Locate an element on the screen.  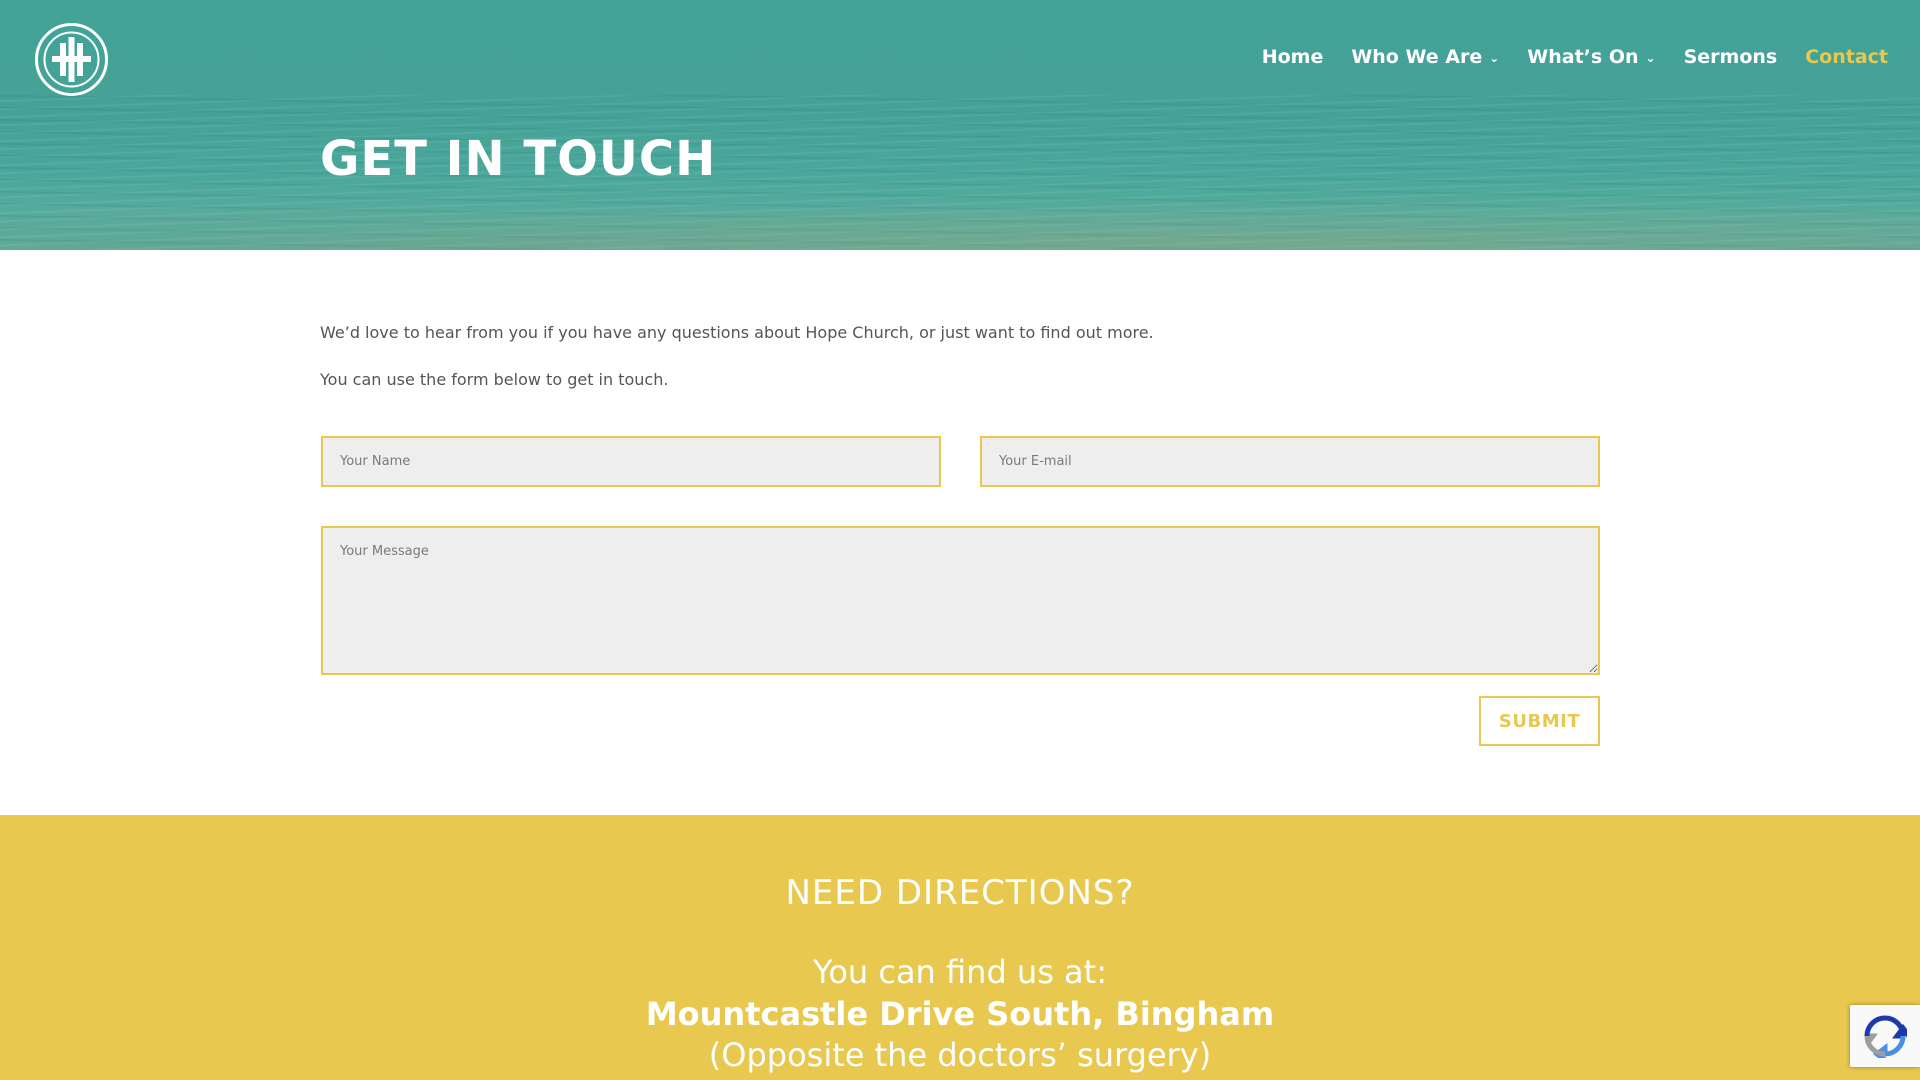
nav-item-whats-on: What’s On ⌄ is located at coordinates (1591, 57).